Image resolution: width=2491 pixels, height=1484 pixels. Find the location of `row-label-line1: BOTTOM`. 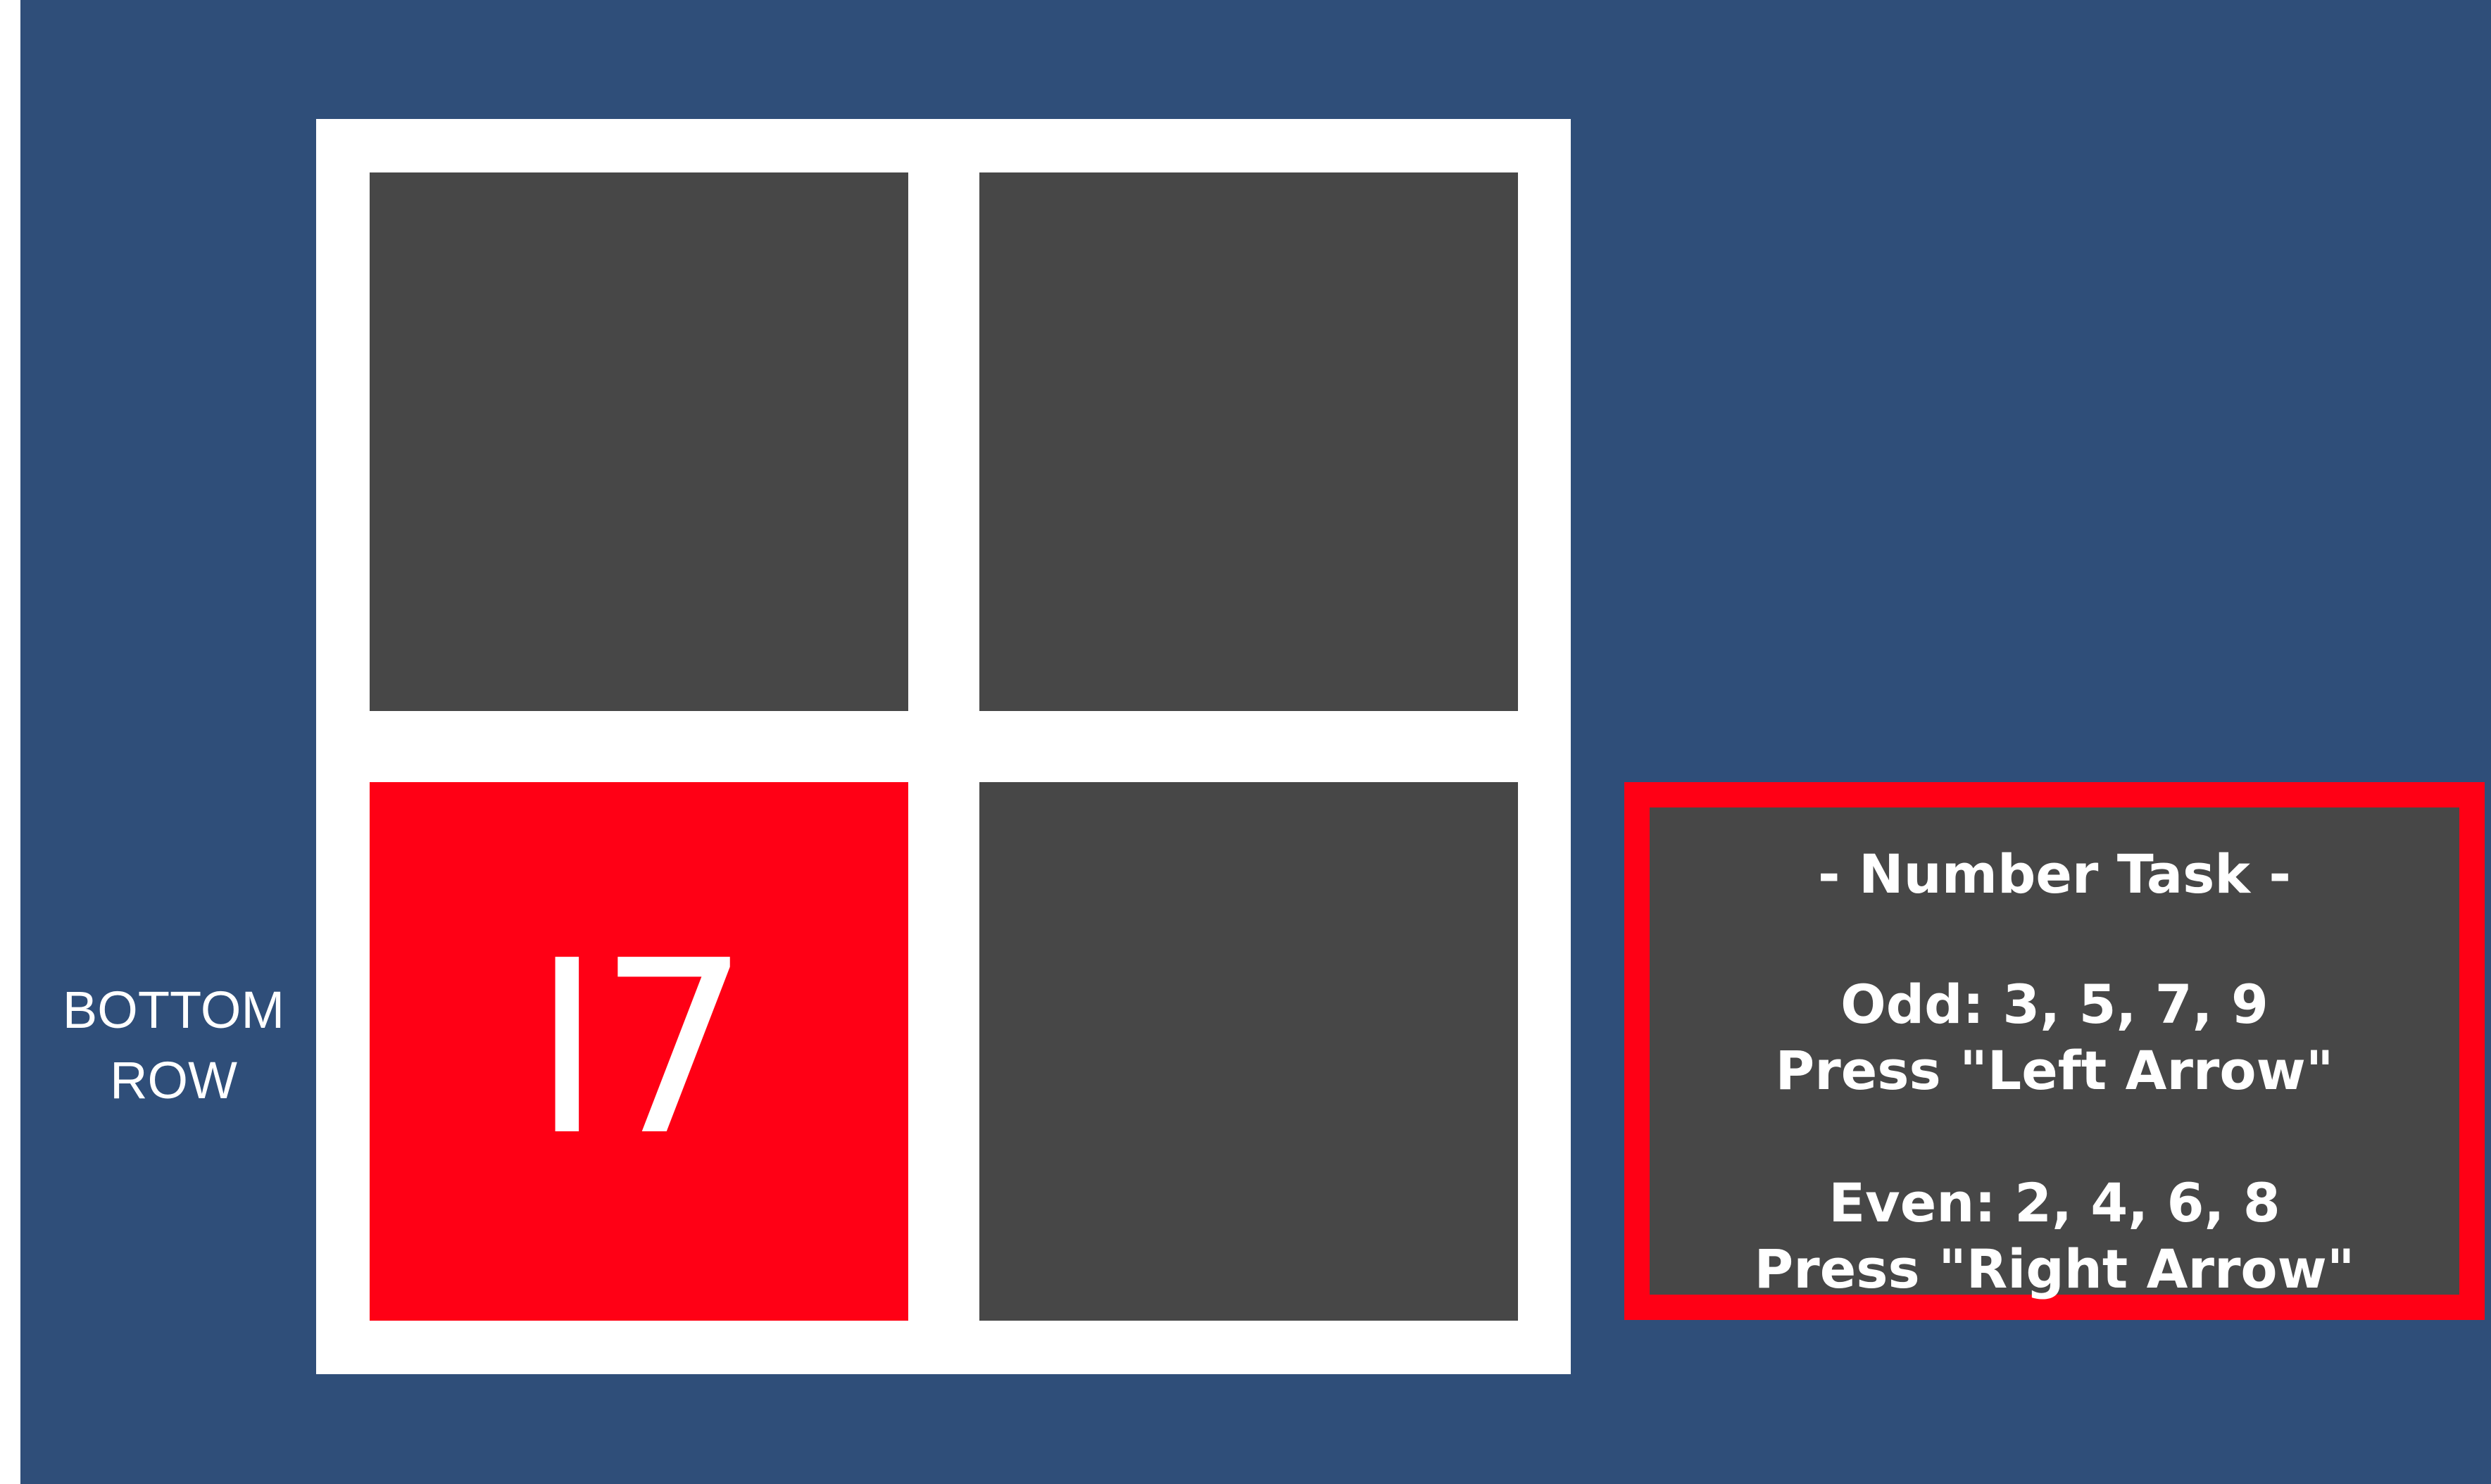

row-label-line1: BOTTOM is located at coordinates (173, 1010).